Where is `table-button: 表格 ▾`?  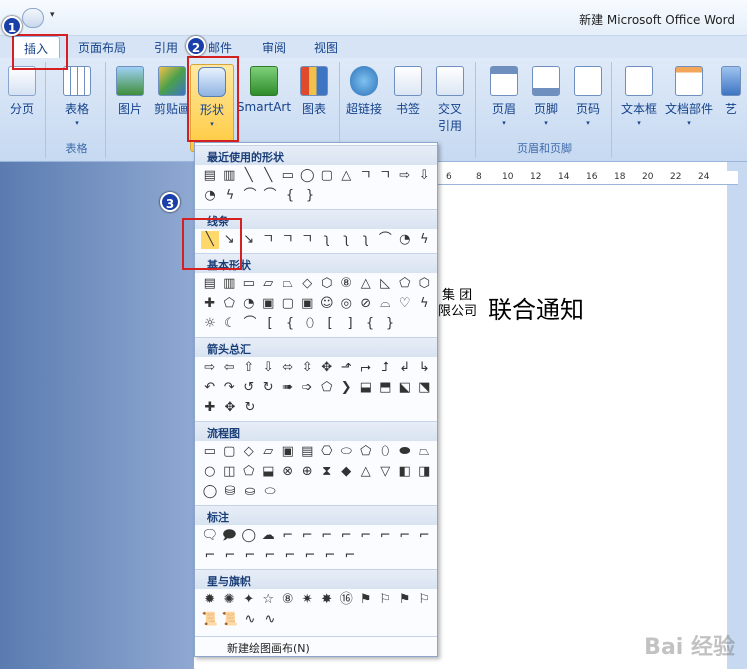
table-button: 表格 ▾ is located at coordinates (77, 95).